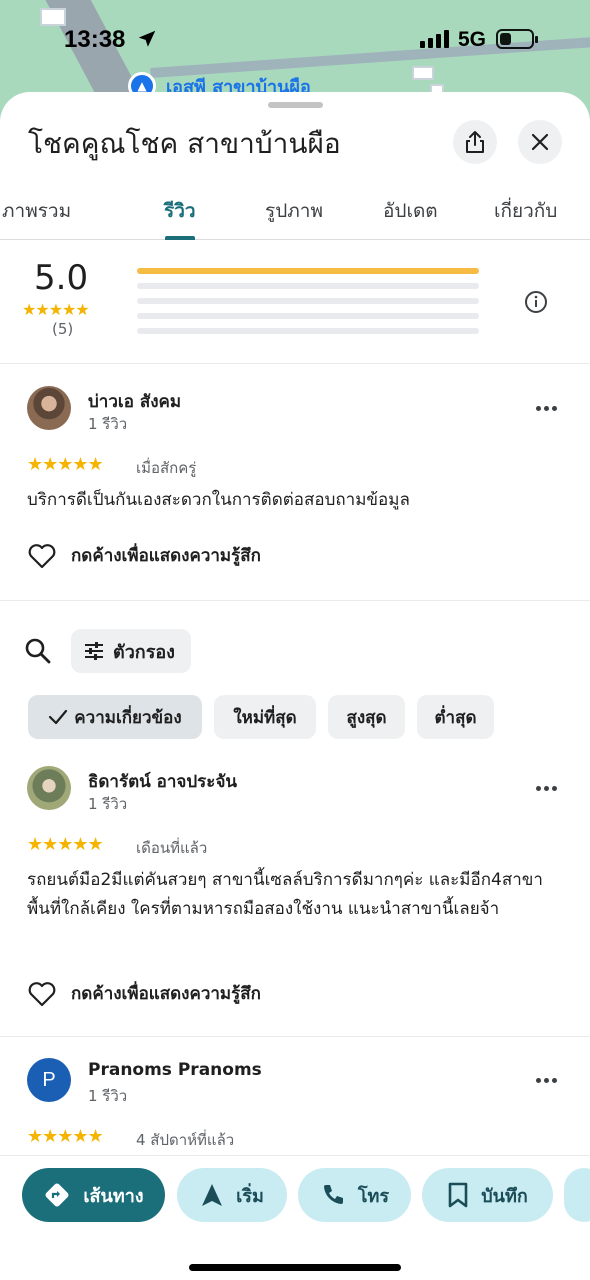  I want to click on share-button, so click(475, 142).